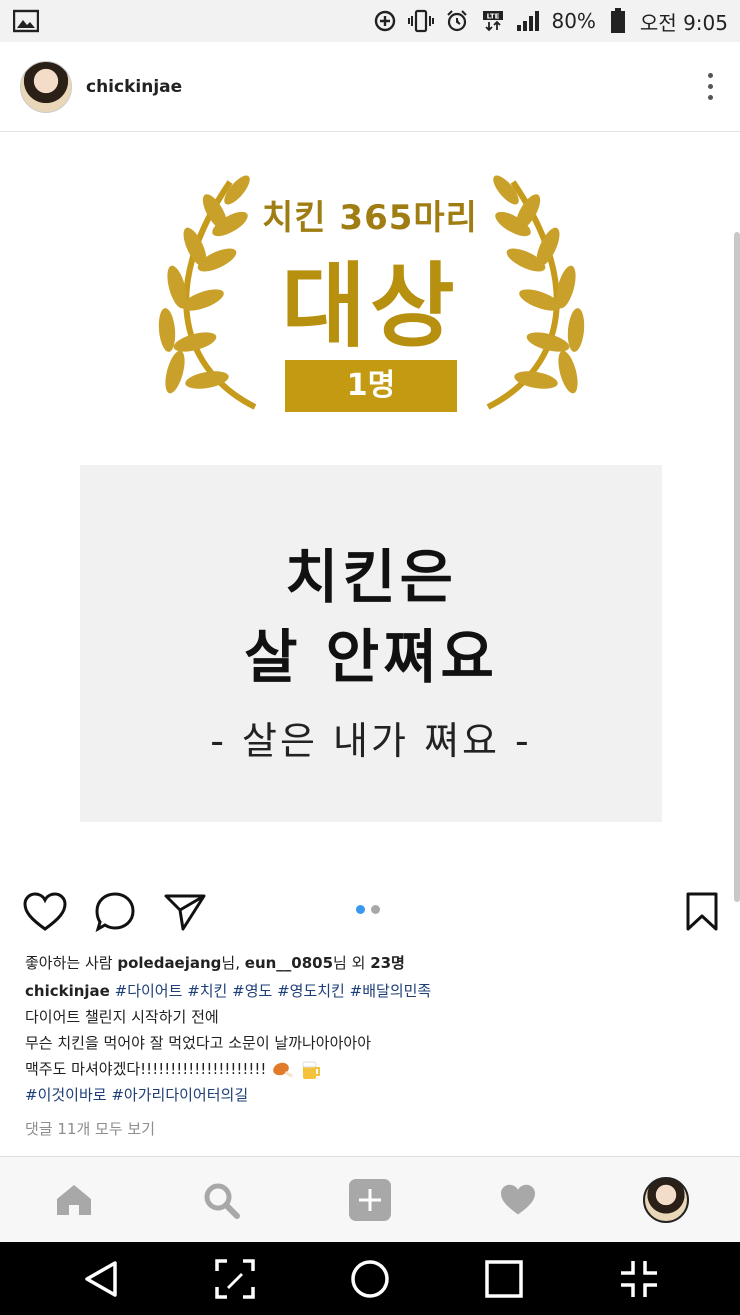  I want to click on back-button, so click(101, 1279).